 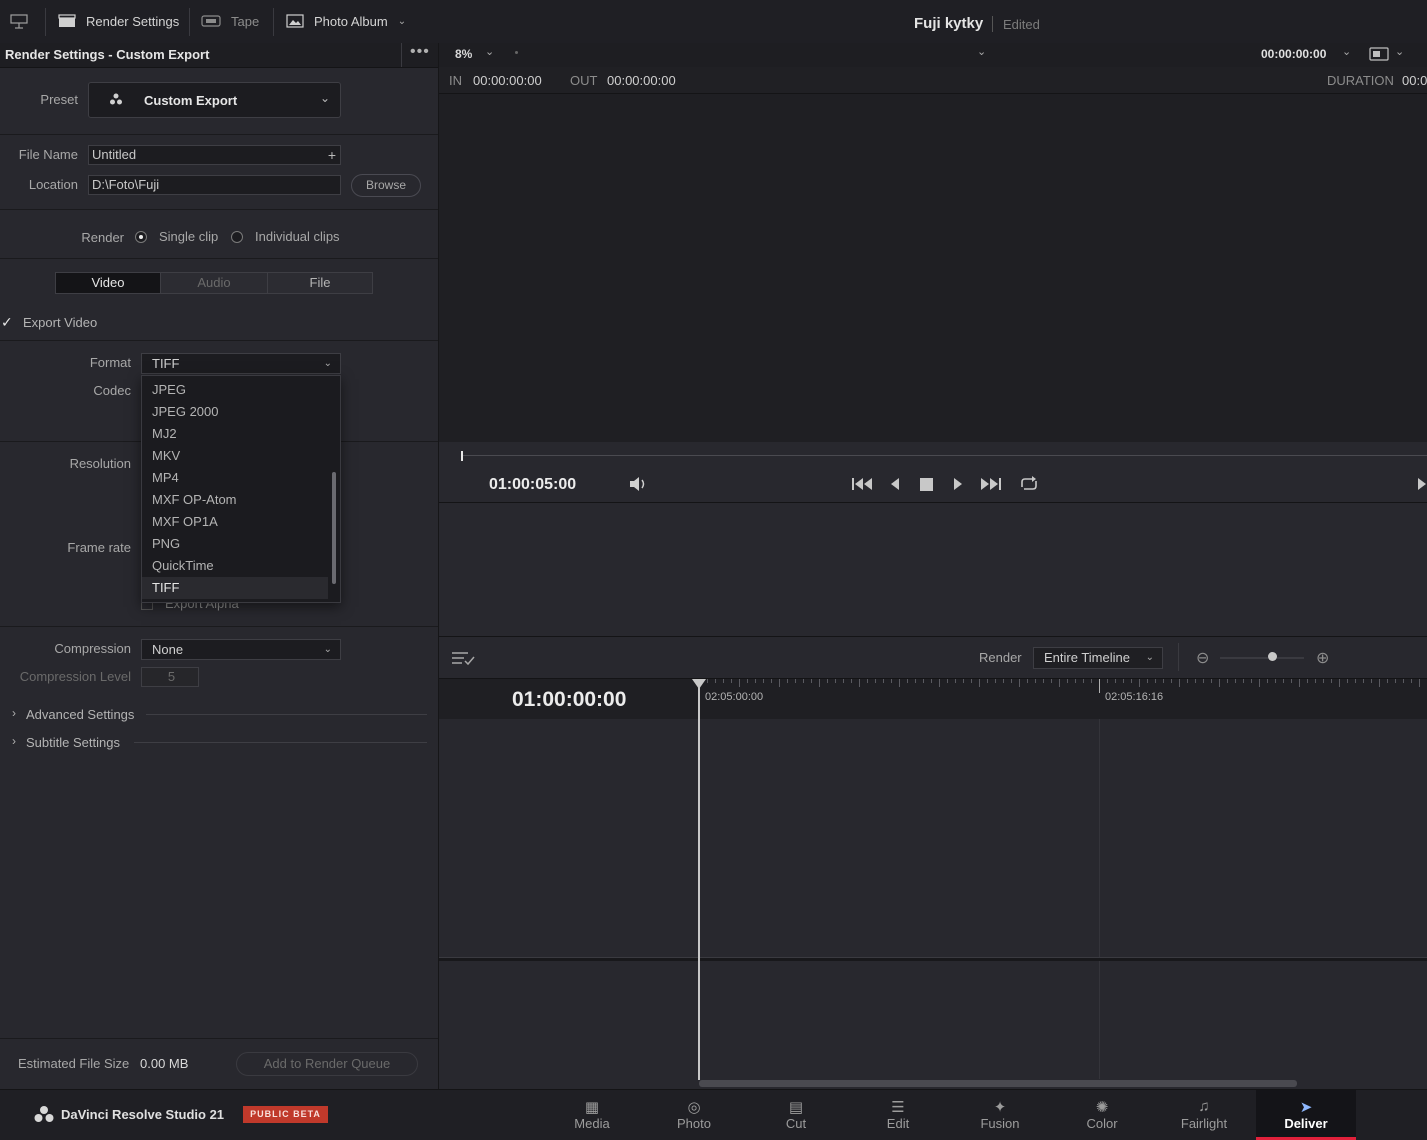 I want to click on format-value: TIFF, so click(x=166, y=363).